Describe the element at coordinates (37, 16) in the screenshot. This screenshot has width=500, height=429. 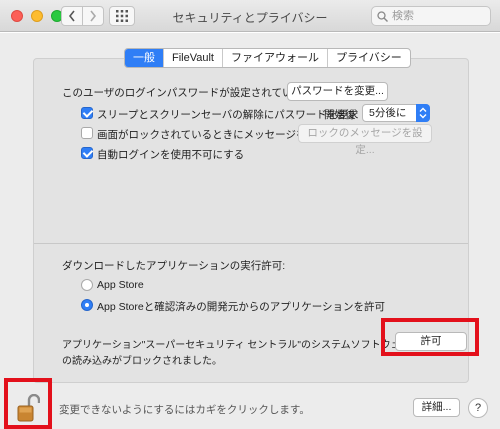
I see `minimize-window-button` at that location.